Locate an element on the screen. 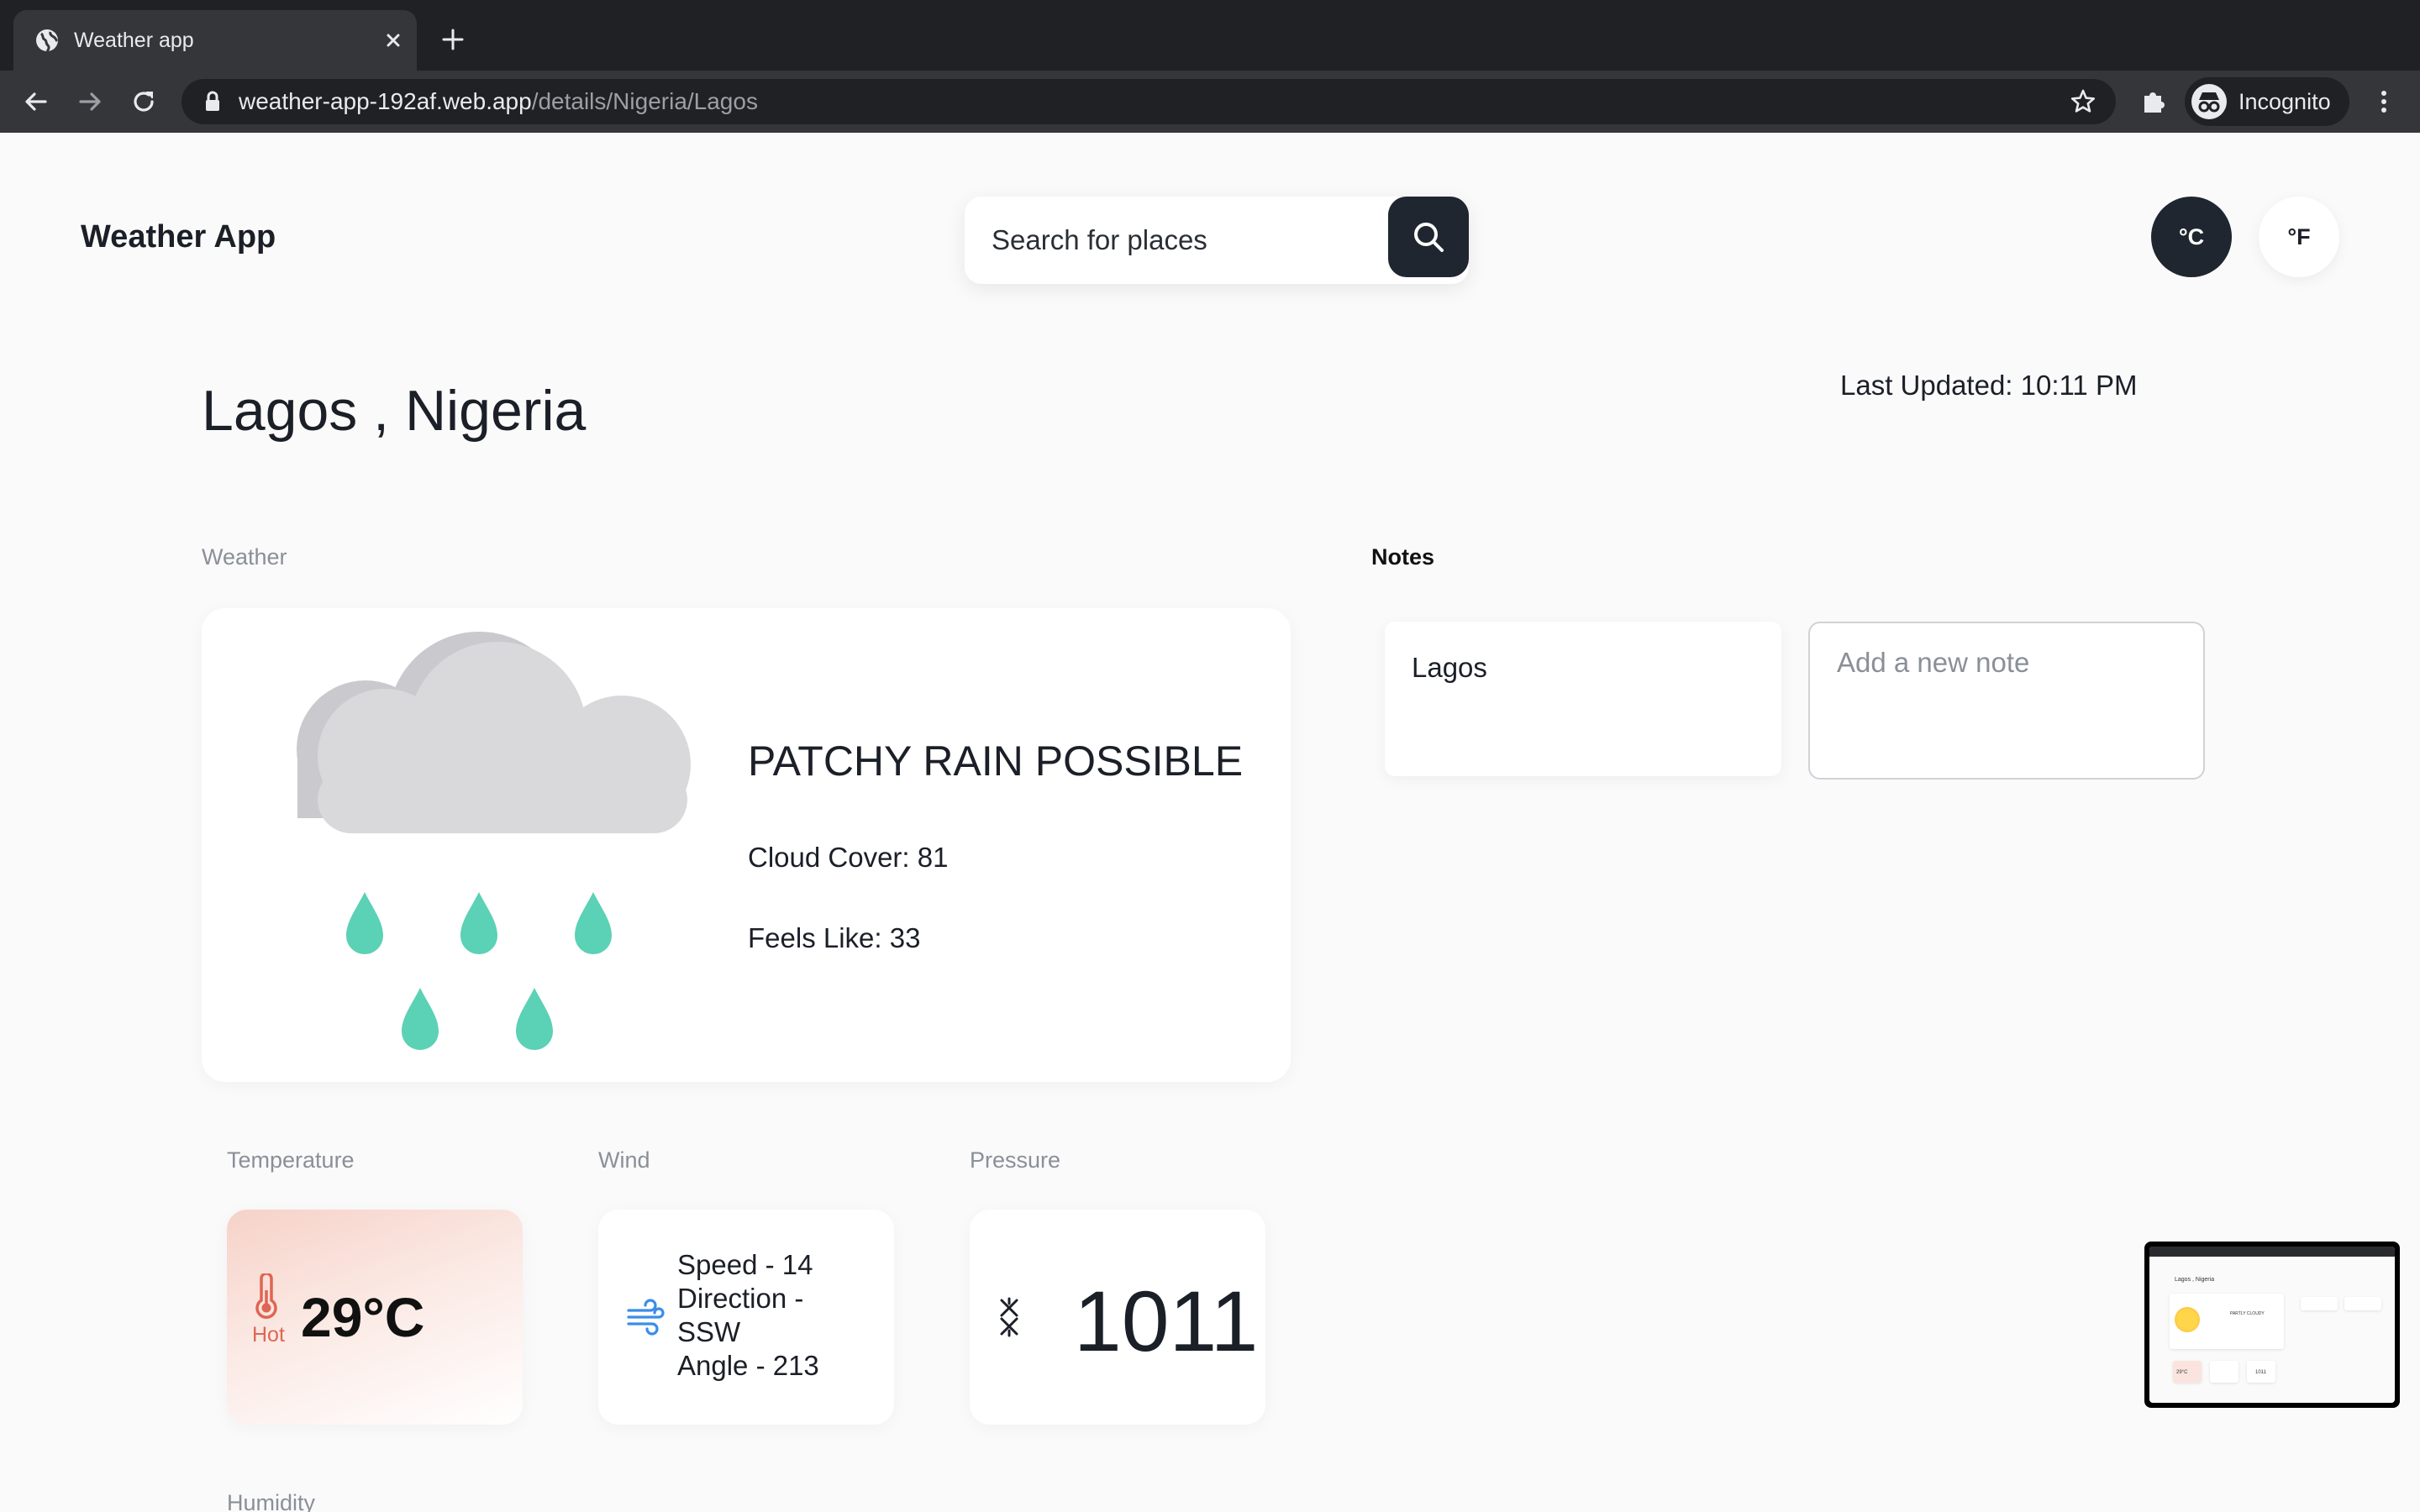 The width and height of the screenshot is (2420, 1512). location-title: Lagos , Nigeria is located at coordinates (394, 411).